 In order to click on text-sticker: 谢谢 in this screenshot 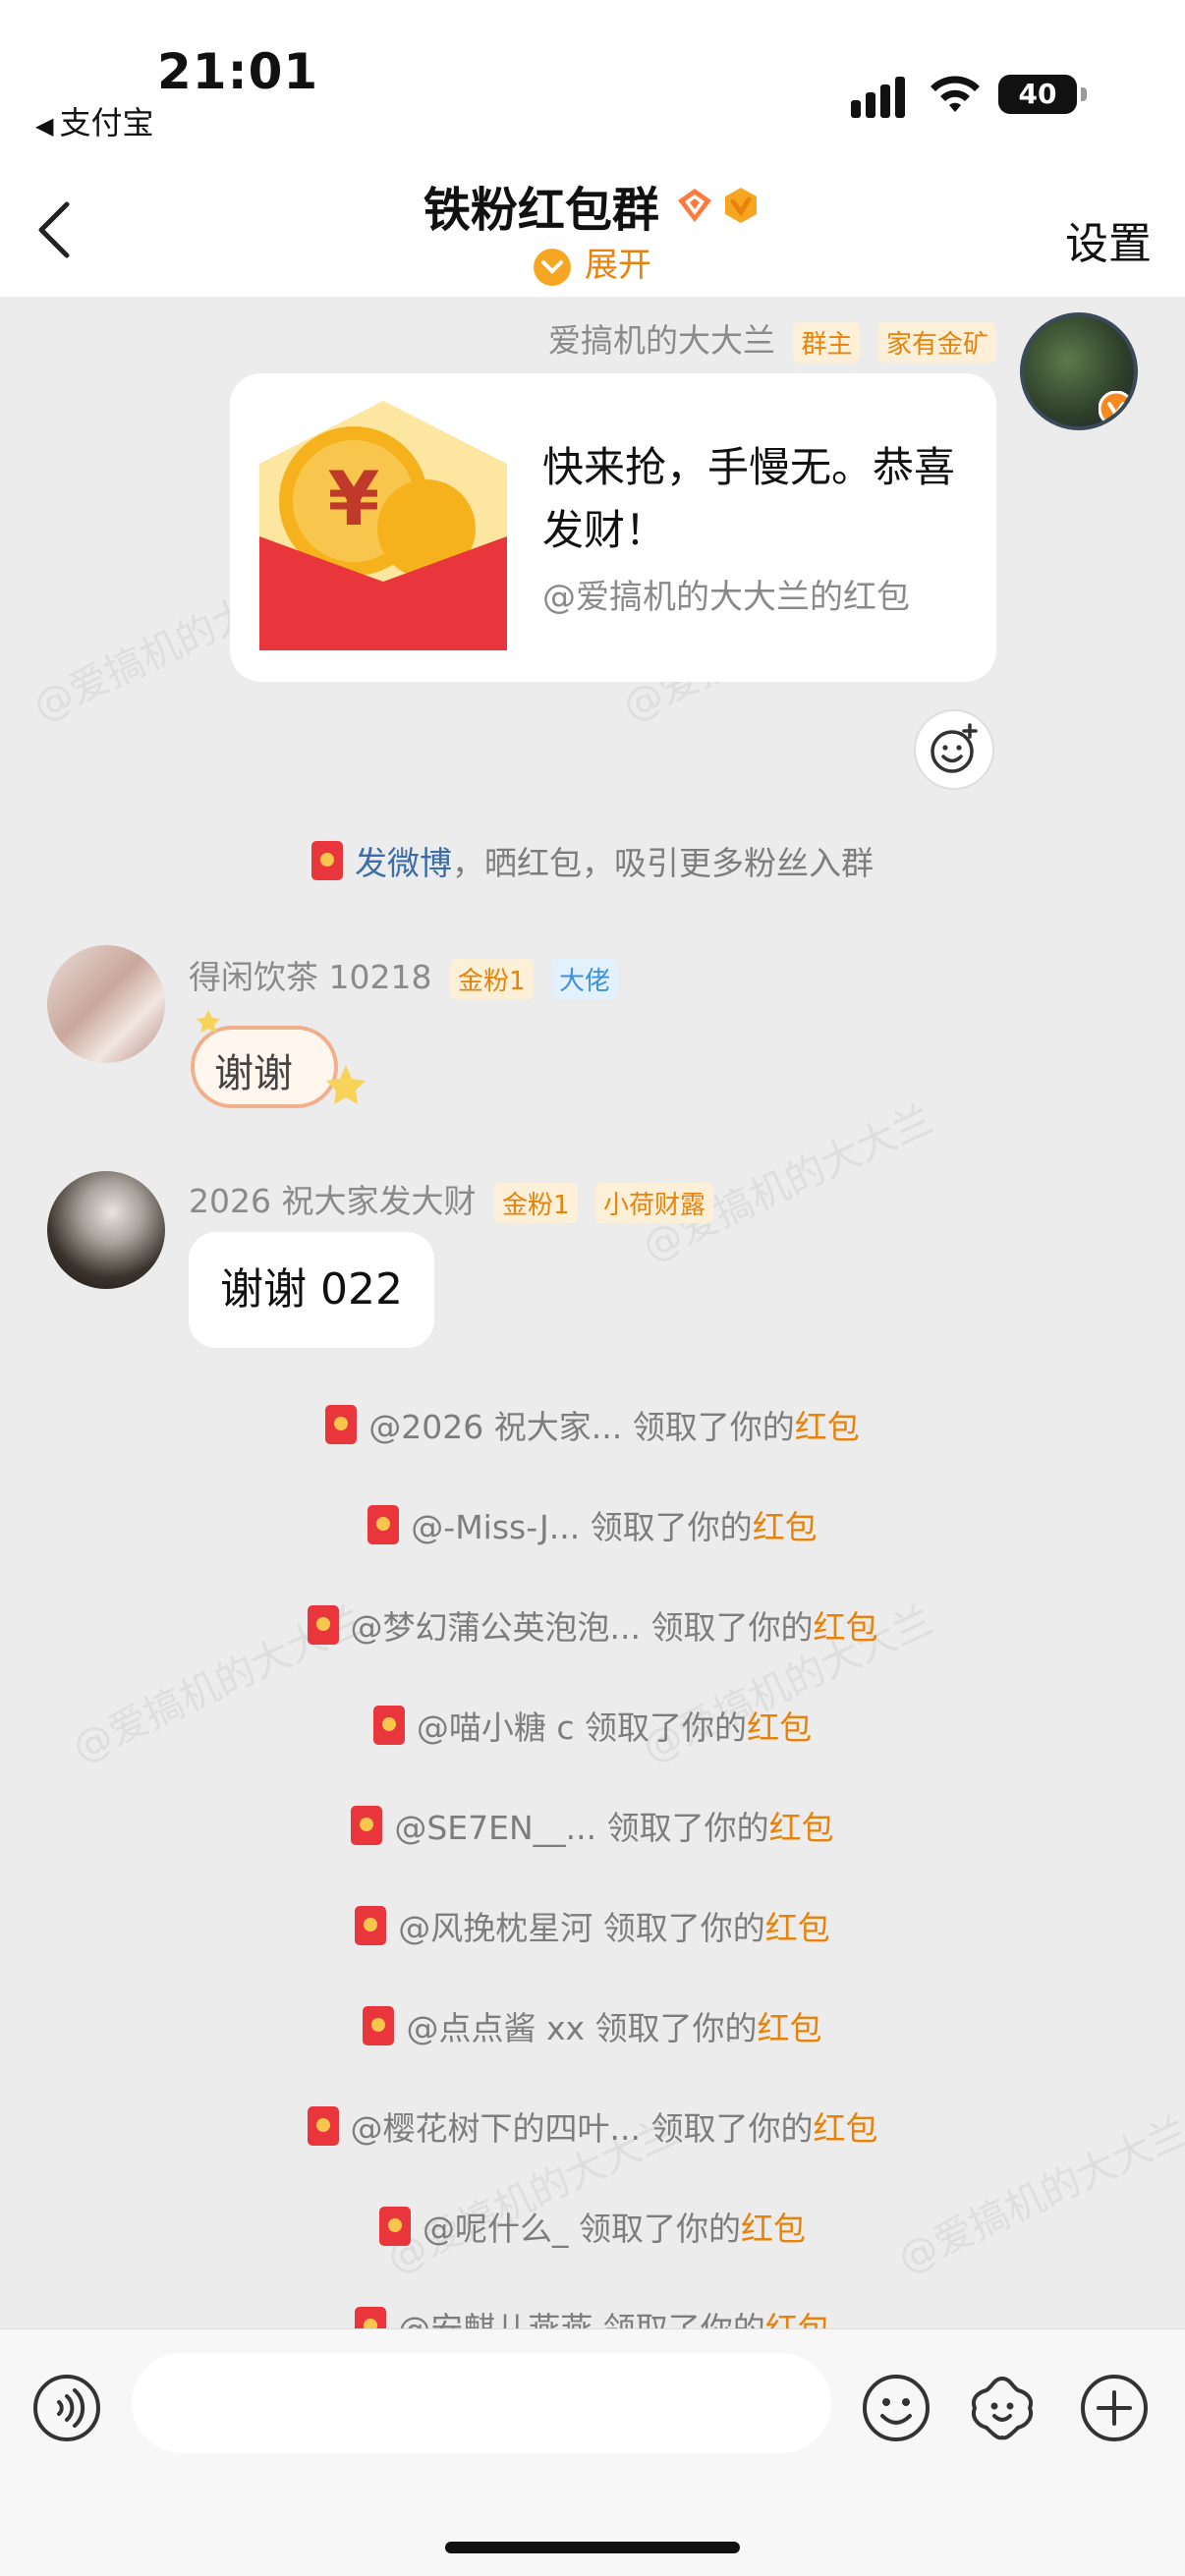, I will do `click(278, 1060)`.